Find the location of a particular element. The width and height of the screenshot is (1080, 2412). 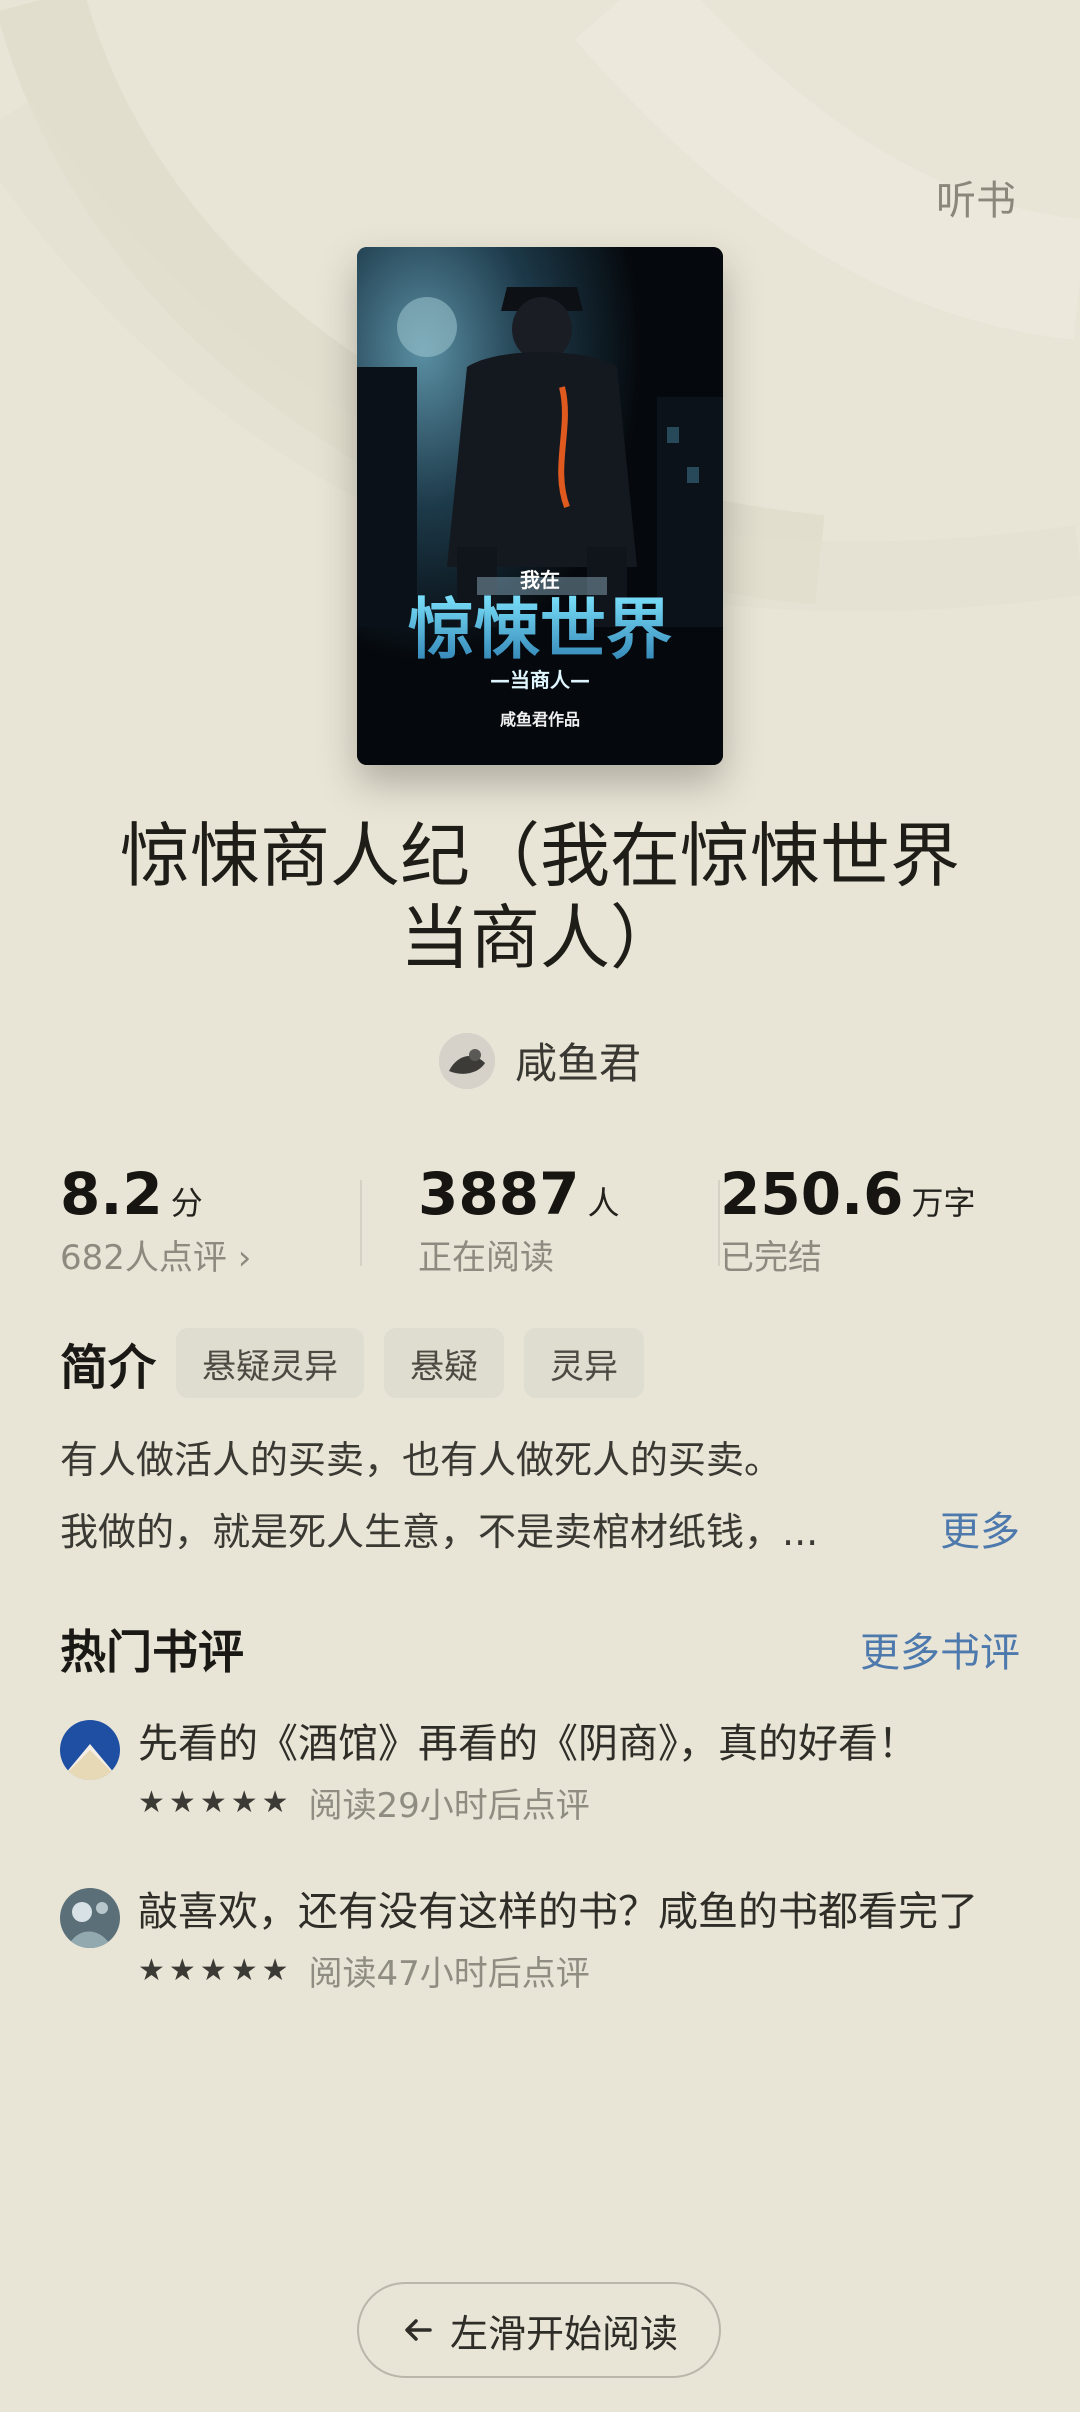

more-reviews-link: 更多书评 is located at coordinates (940, 1649).